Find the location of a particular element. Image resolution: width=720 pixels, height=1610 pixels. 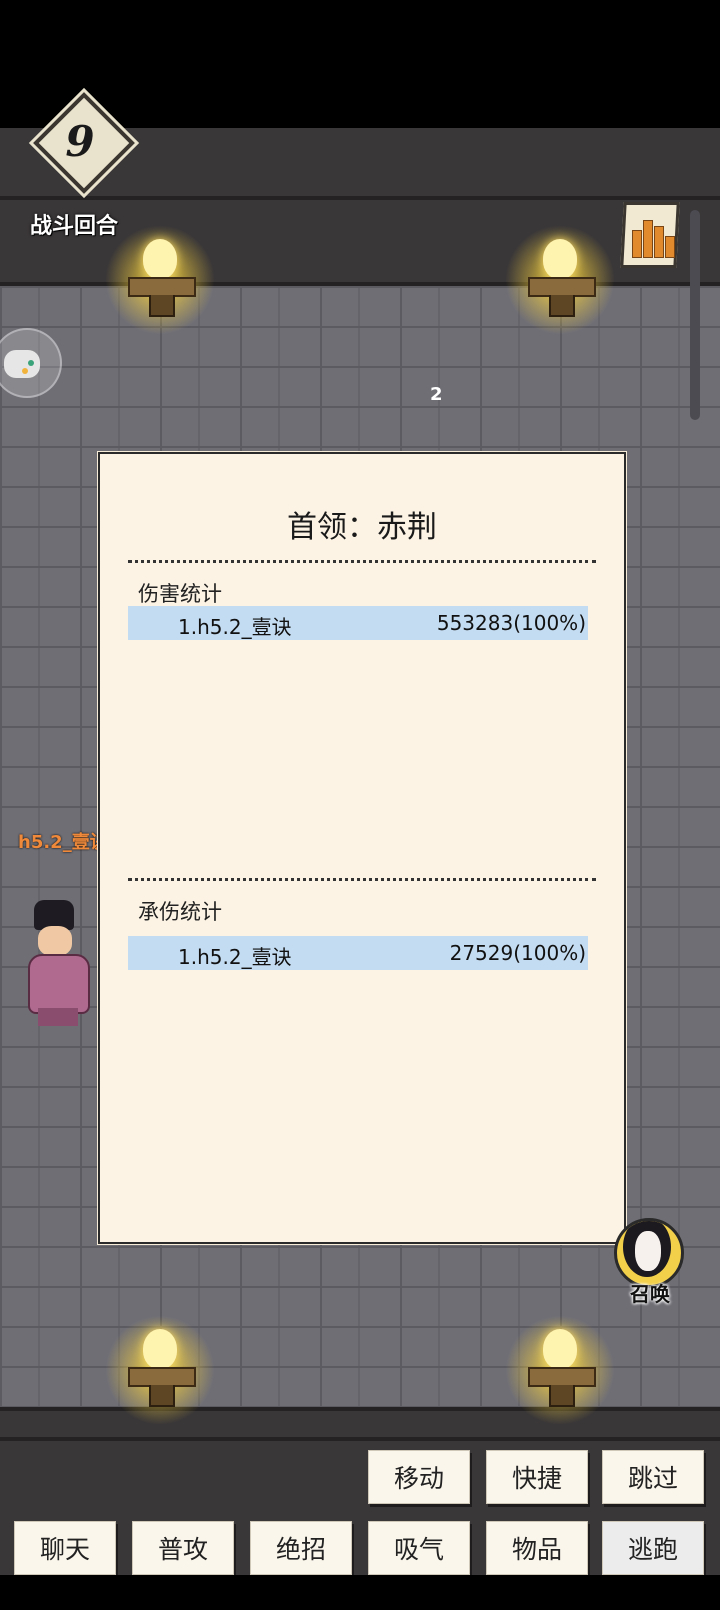

summon-button: 召唤 is located at coordinates (650, 1263).